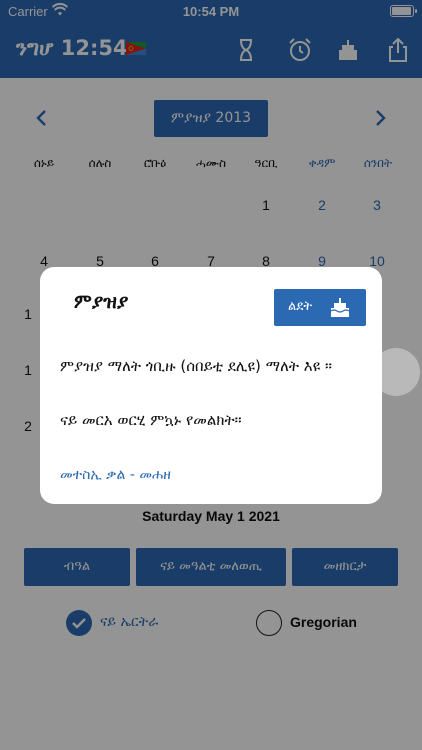 The image size is (422, 750). I want to click on dialog-note: ናይ መርአ ወርሂ ምኳኑ የመልክት።, so click(151, 420).